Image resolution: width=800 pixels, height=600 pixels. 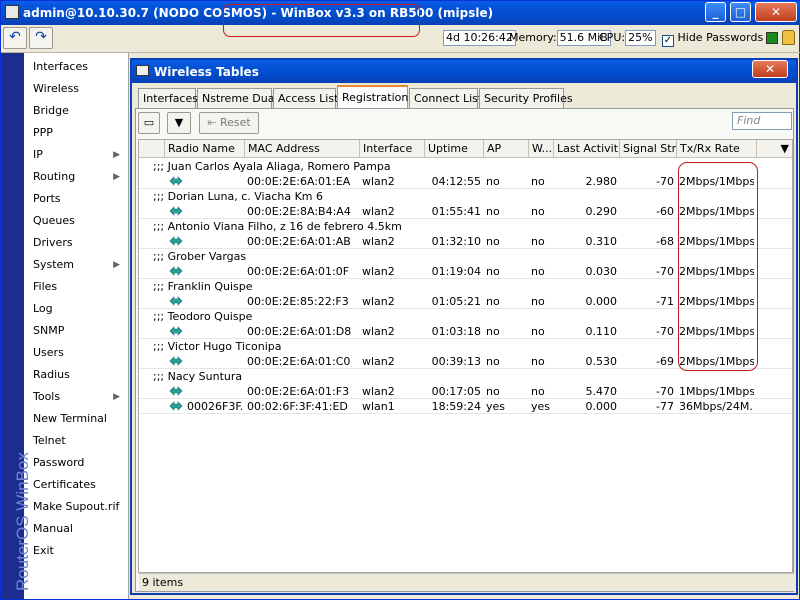 What do you see at coordinates (16, 326) in the screenshot?
I see `brand-strip: RouterOS WinBox` at bounding box center [16, 326].